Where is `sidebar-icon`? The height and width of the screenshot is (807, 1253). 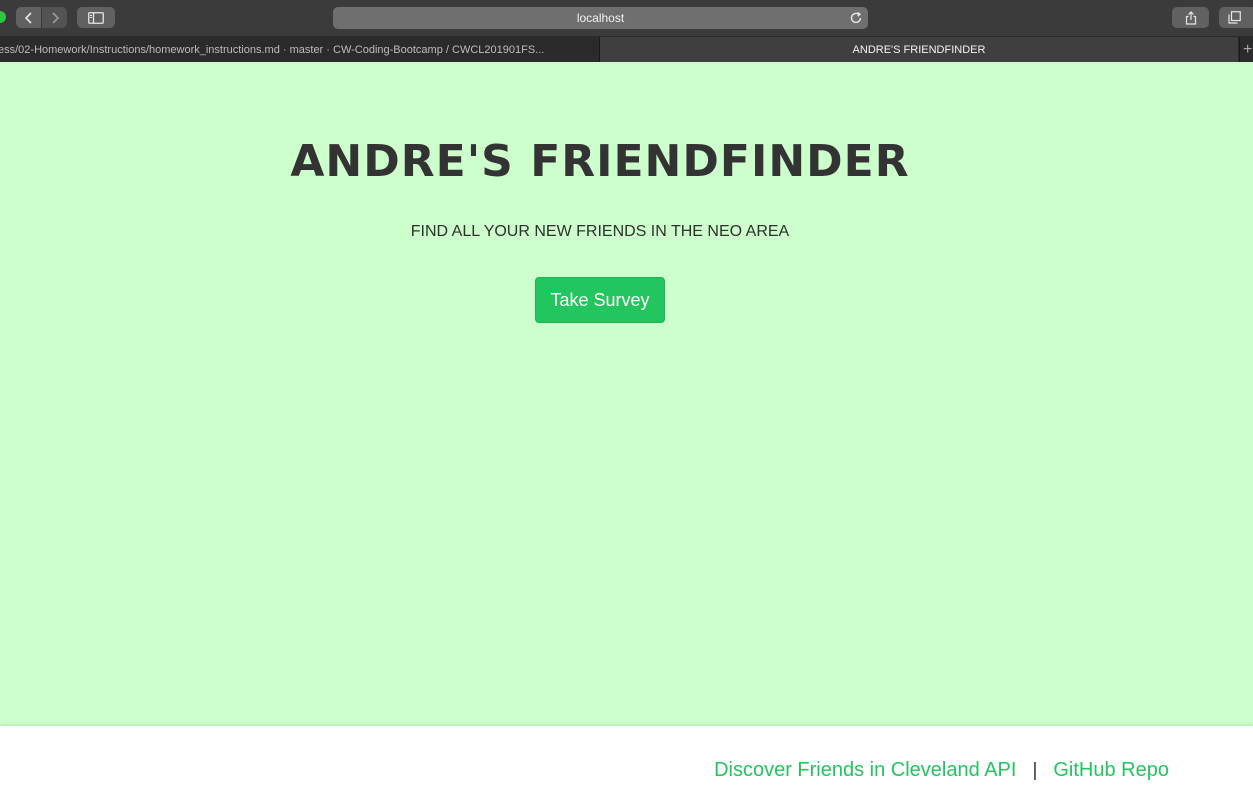 sidebar-icon is located at coordinates (96, 17).